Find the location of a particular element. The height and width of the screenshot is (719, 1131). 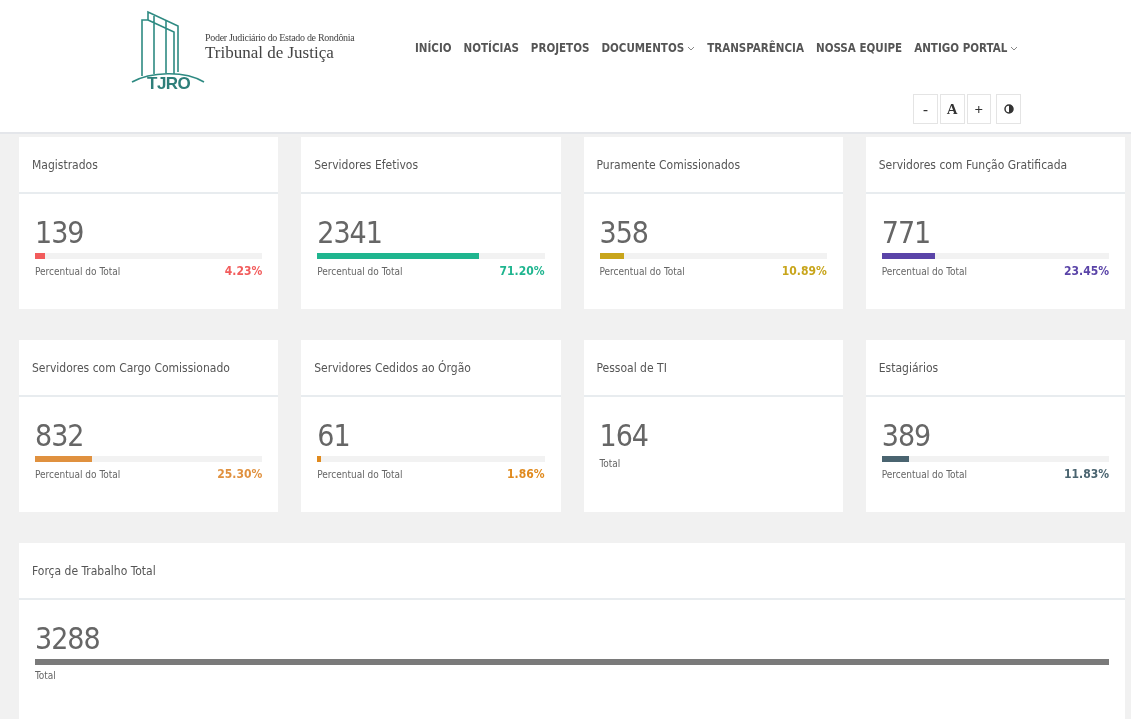

font-size-button: A is located at coordinates (952, 109).